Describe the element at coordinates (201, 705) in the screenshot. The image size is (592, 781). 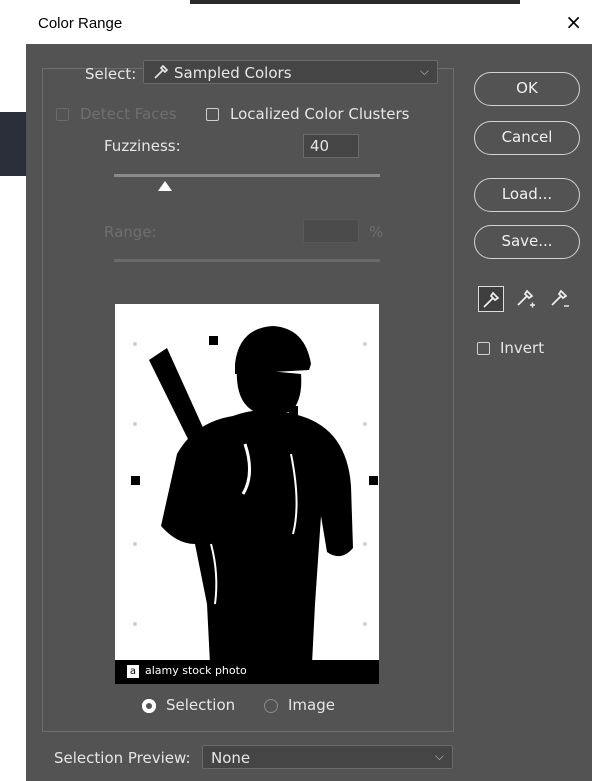
I see `selection-radio-label: Selection` at that location.